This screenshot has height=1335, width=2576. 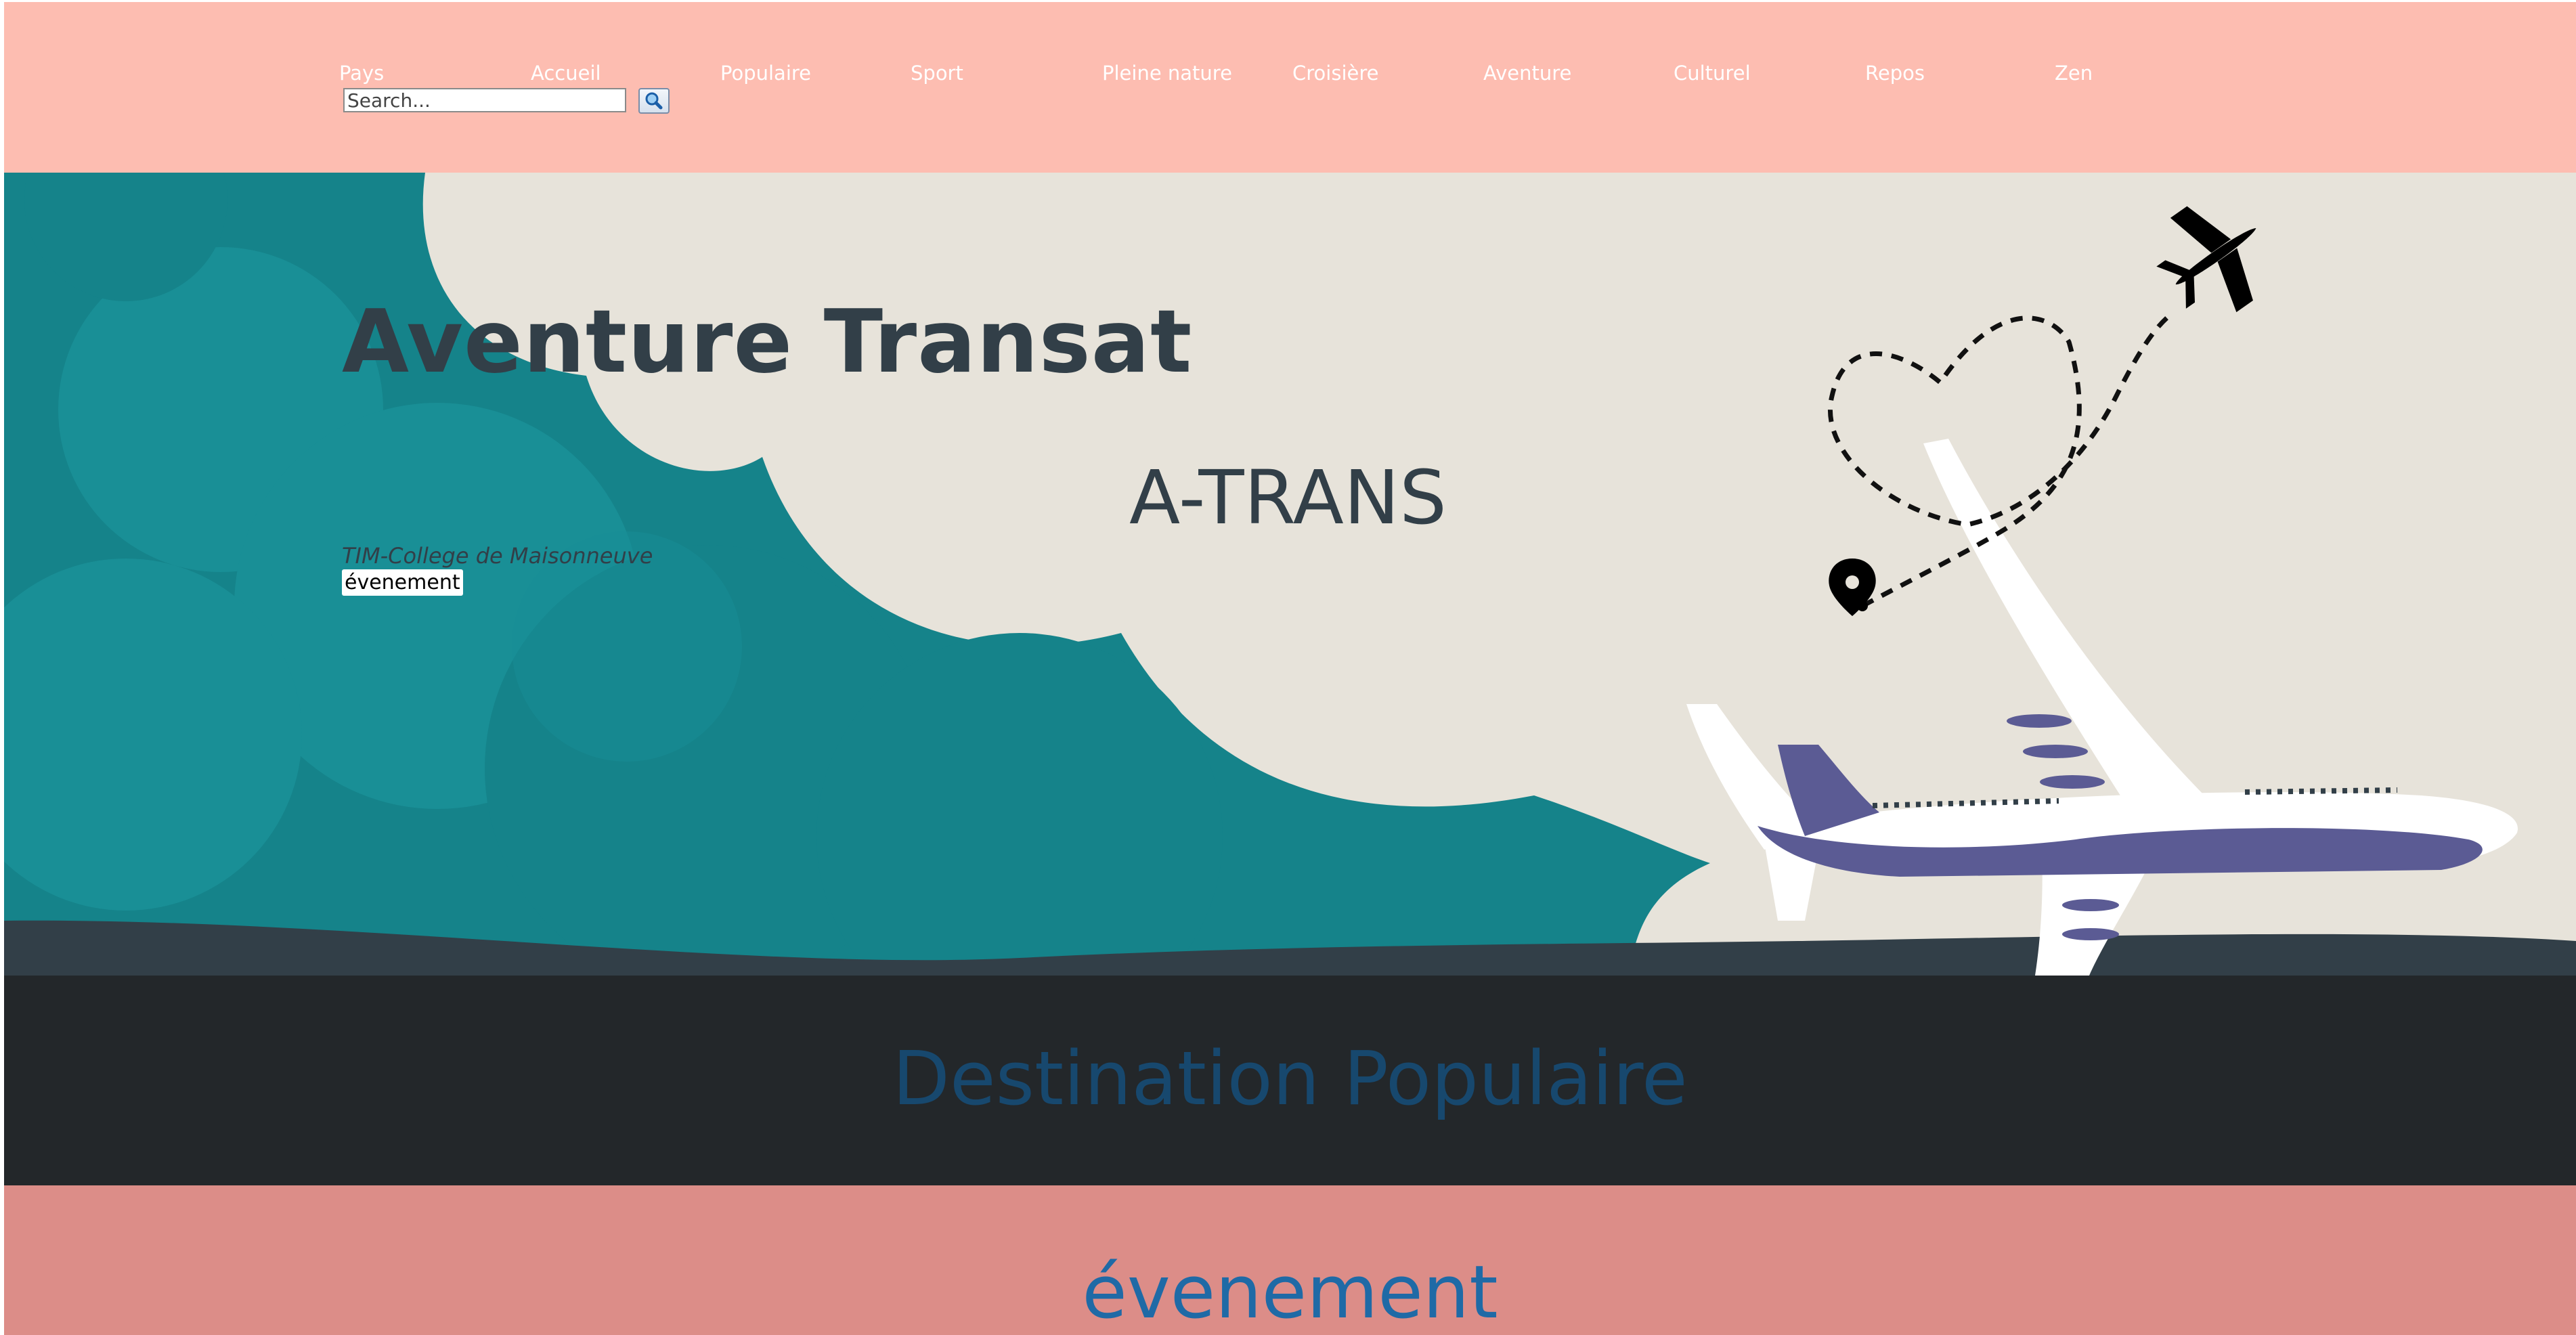 What do you see at coordinates (767, 342) in the screenshot?
I see `hero-title: Aventure Transat` at bounding box center [767, 342].